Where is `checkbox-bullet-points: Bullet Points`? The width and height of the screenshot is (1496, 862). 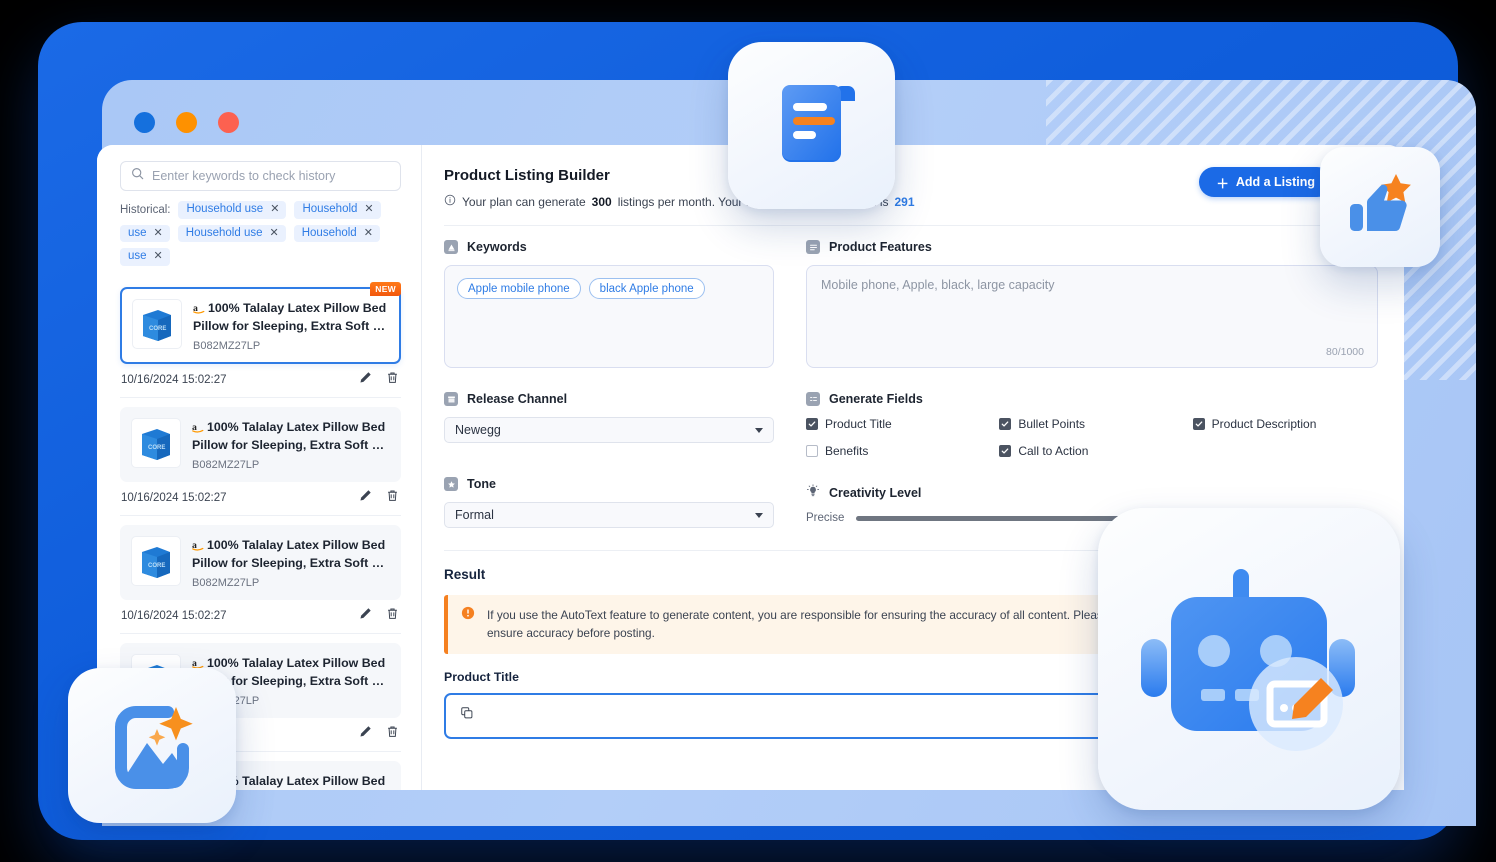 checkbox-bullet-points: Bullet Points is located at coordinates (1091, 424).